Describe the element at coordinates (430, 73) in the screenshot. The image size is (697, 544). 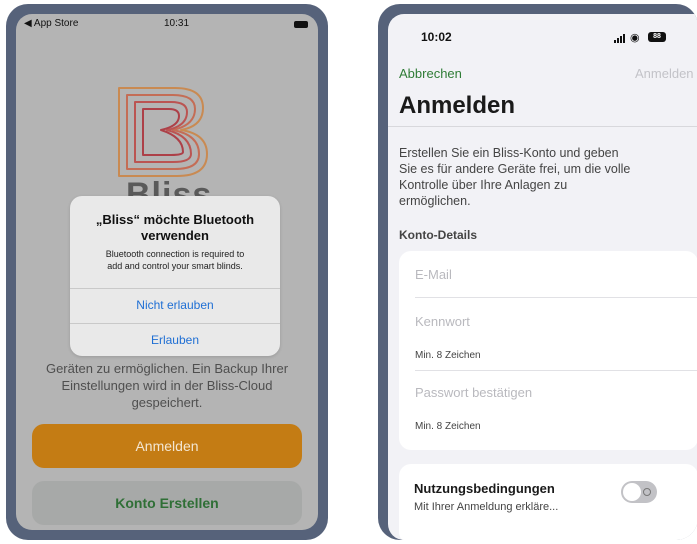
I see `cancel-button: Abbrechen` at that location.